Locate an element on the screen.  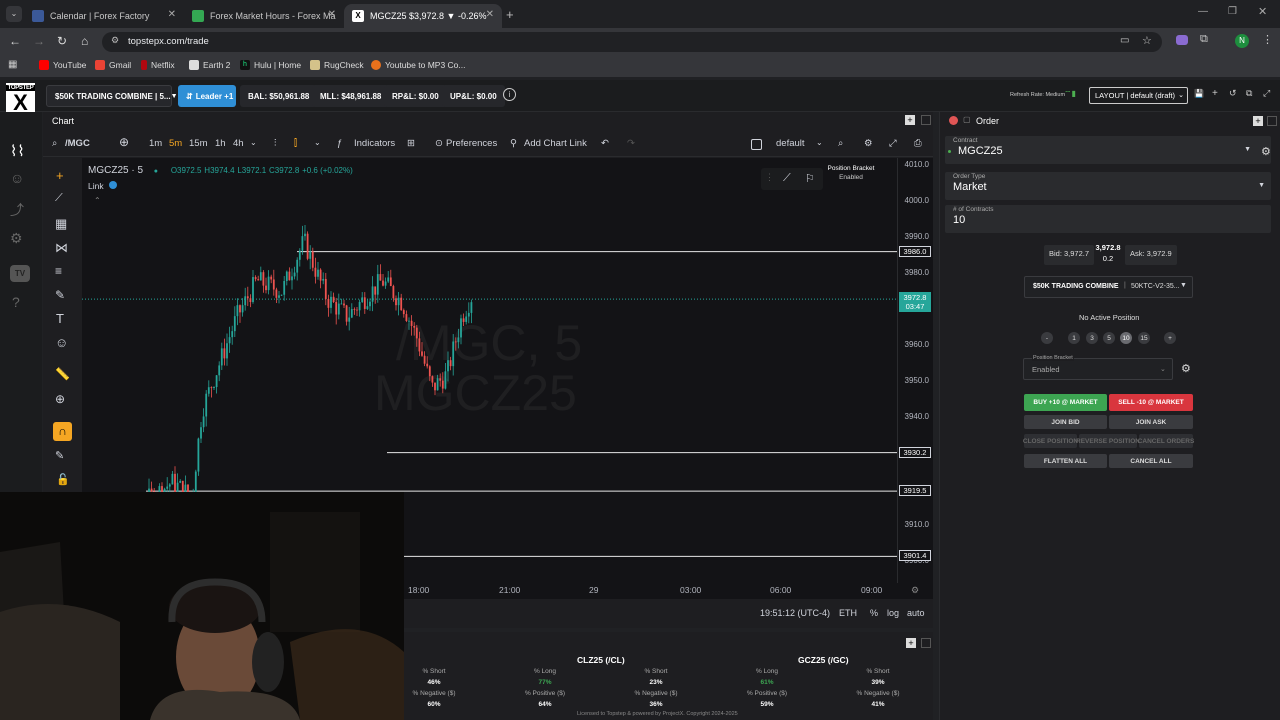
zoom-in-icon: ⊕ is located at coordinates (60, 399).